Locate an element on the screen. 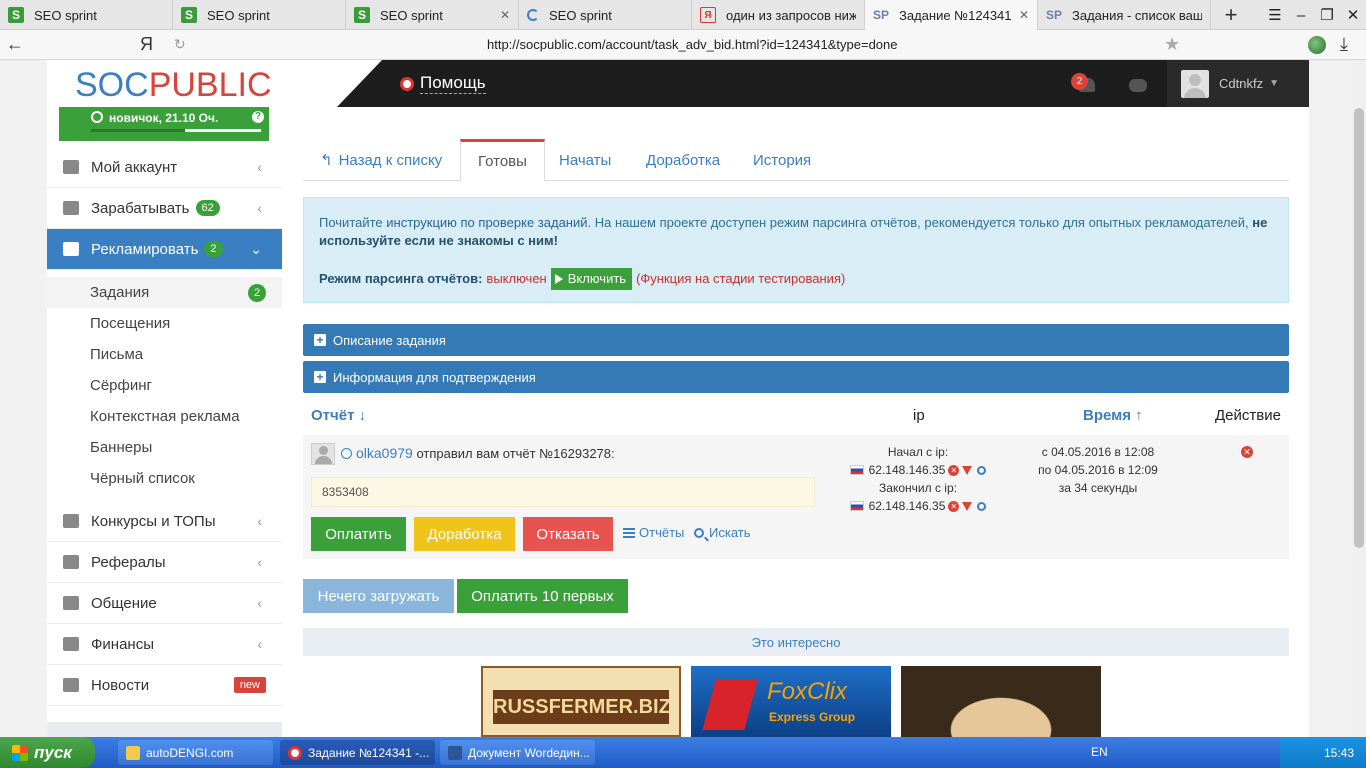 Image resolution: width=1366 pixels, height=768 pixels. sort-time-header: Время ↑ is located at coordinates (1113, 415).